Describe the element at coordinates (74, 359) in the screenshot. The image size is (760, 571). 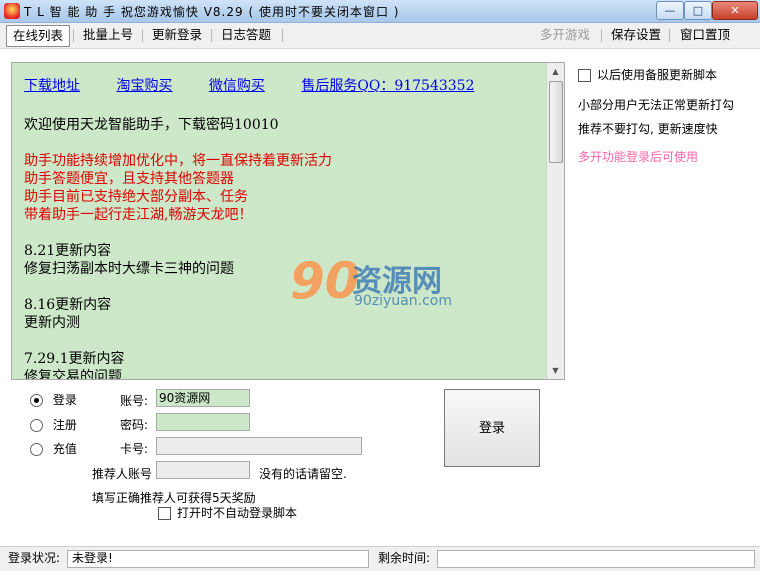
I see `update-version: 7.29.1更新内容` at that location.